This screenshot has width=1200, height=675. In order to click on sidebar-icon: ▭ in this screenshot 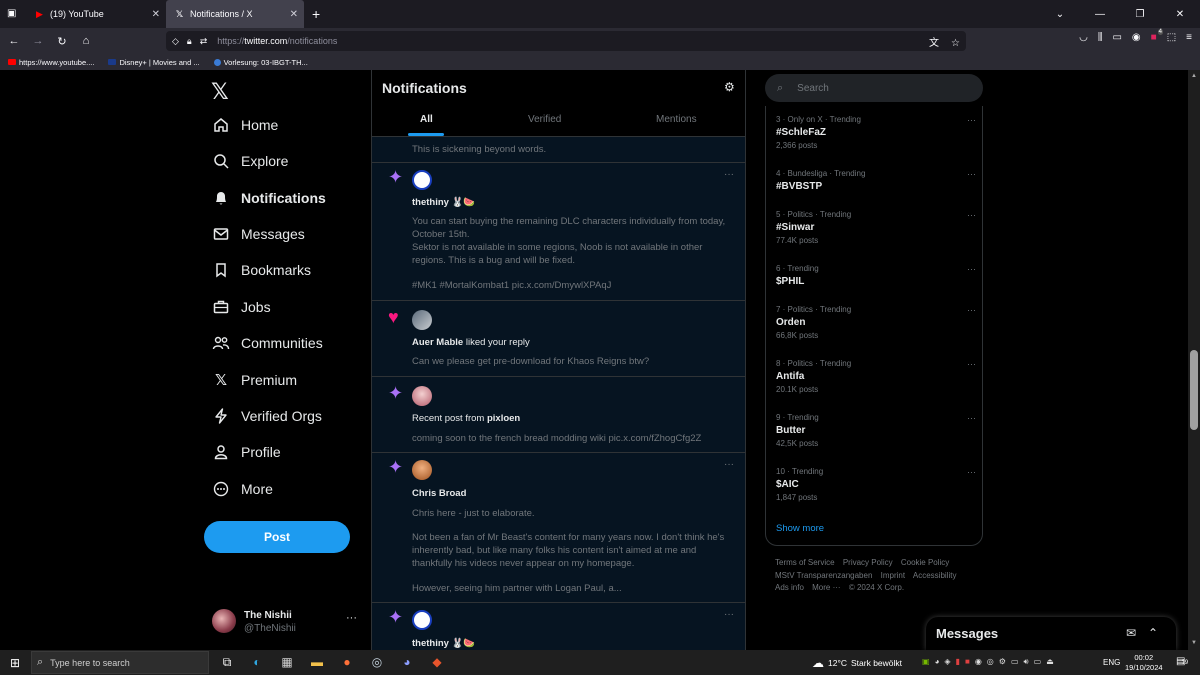, I will do `click(1116, 37)`.